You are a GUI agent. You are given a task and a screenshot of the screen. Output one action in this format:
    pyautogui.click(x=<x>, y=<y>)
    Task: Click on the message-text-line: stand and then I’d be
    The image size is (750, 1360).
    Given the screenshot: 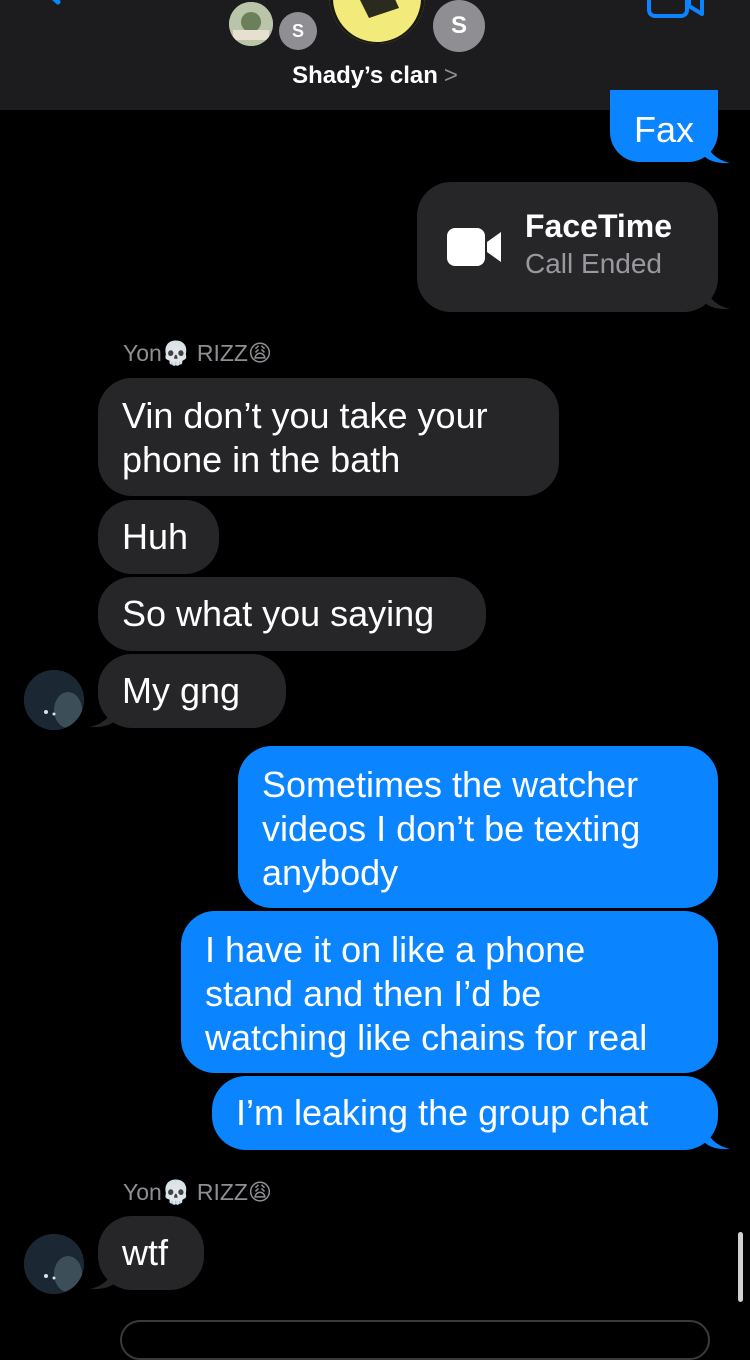 What is the action you would take?
    pyautogui.click(x=373, y=993)
    